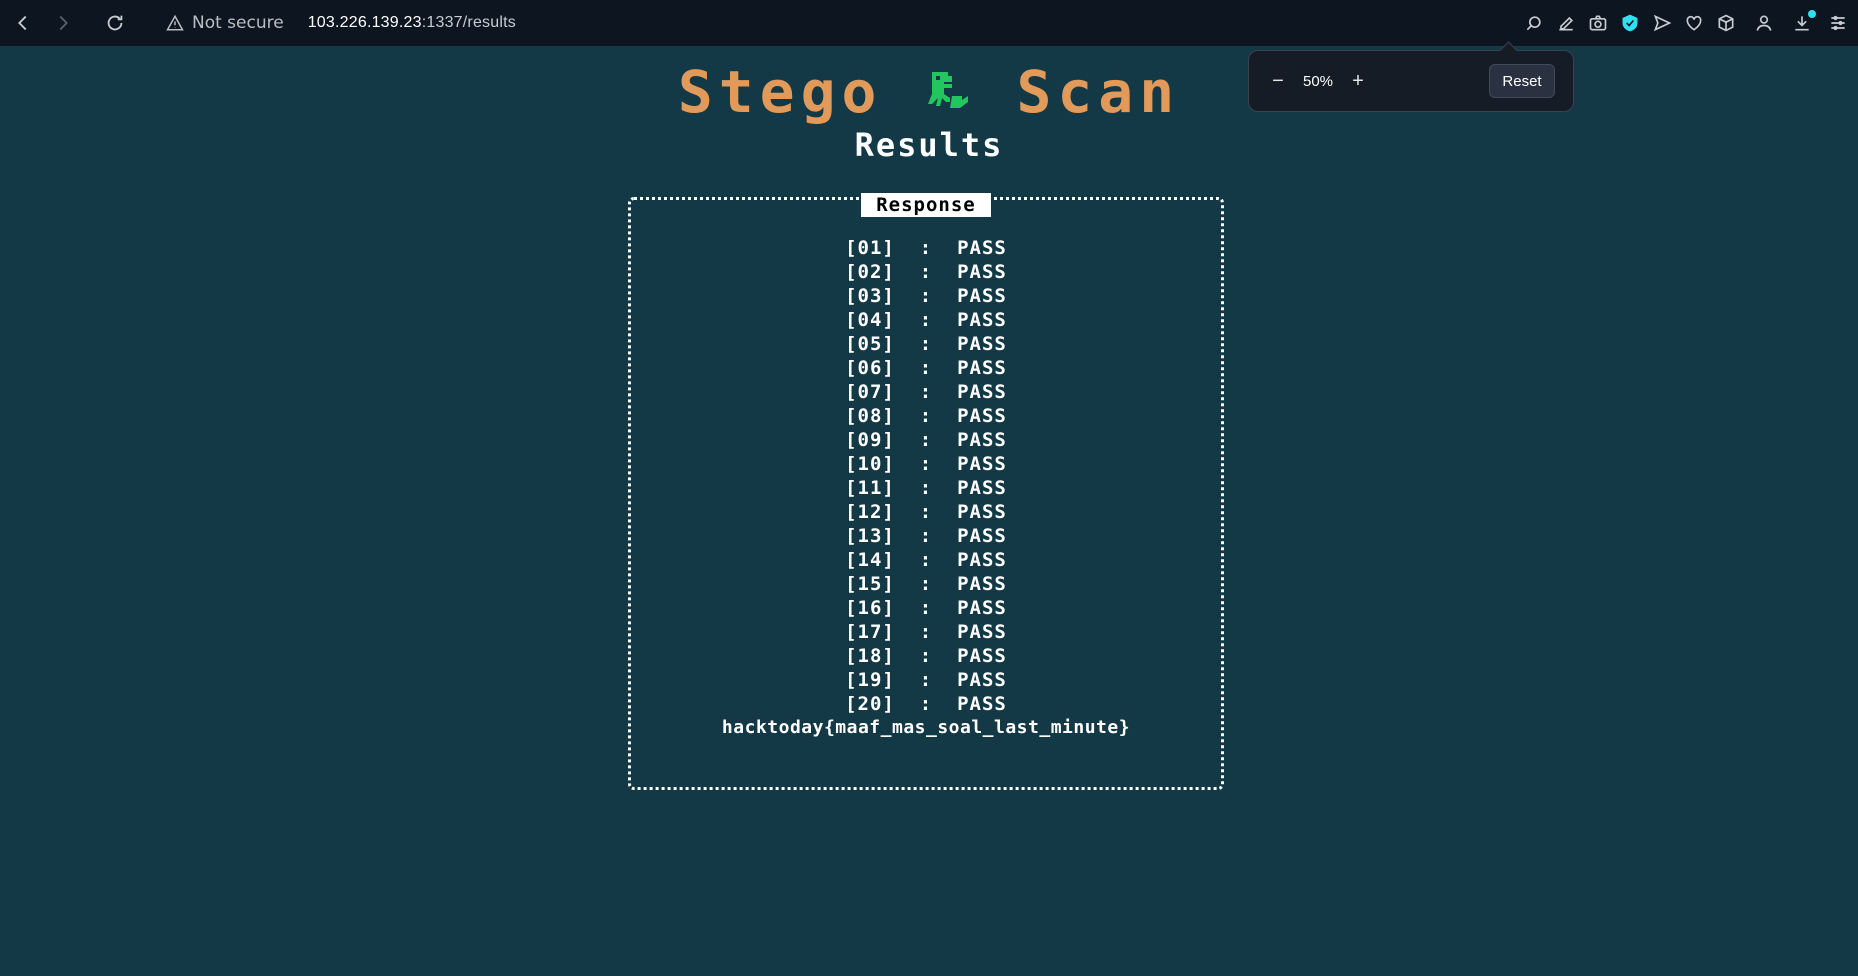 This screenshot has height=976, width=1858. I want to click on reload-icon, so click(115, 23).